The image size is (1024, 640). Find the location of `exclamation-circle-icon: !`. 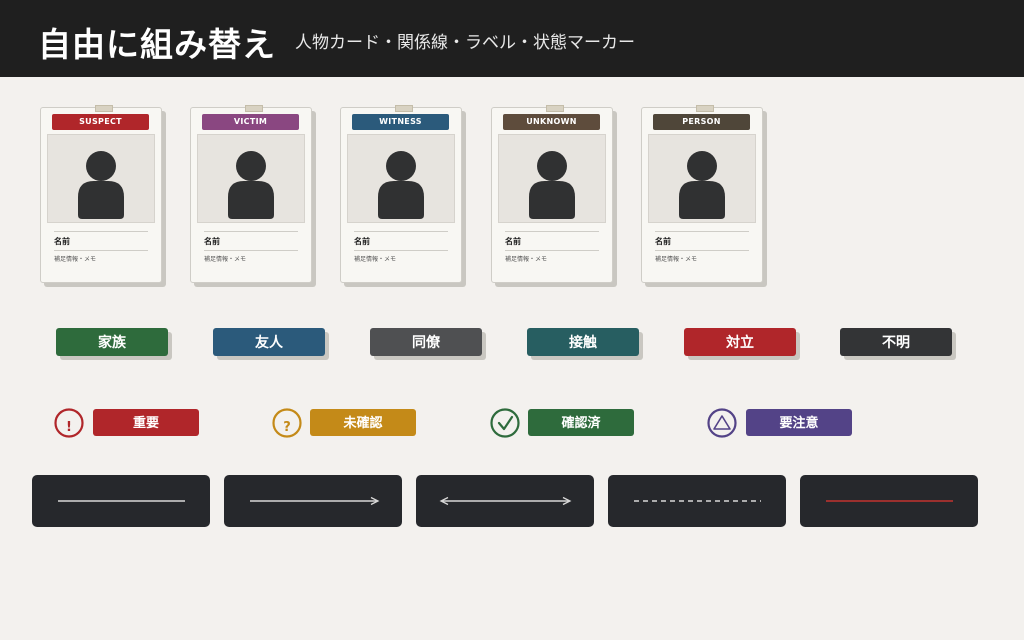

exclamation-circle-icon: ! is located at coordinates (69, 423).